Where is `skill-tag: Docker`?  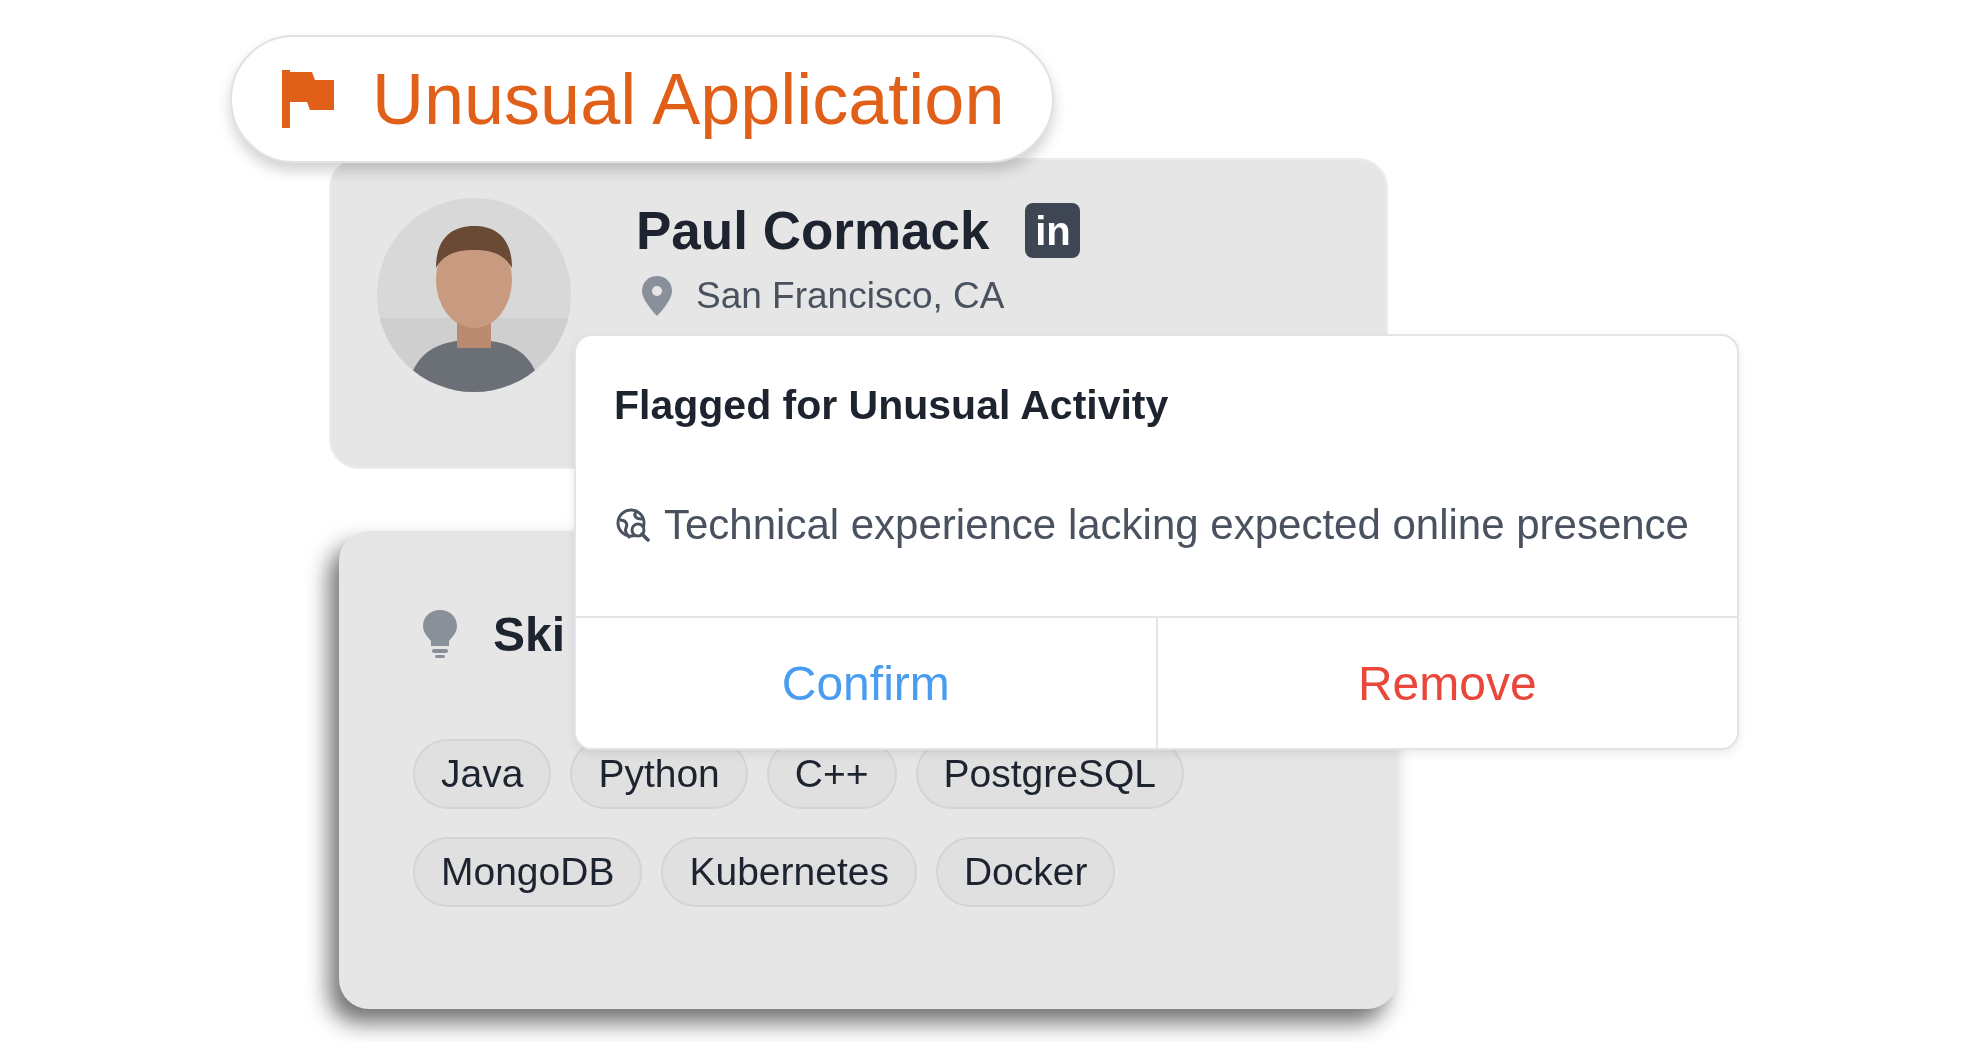 skill-tag: Docker is located at coordinates (1025, 872).